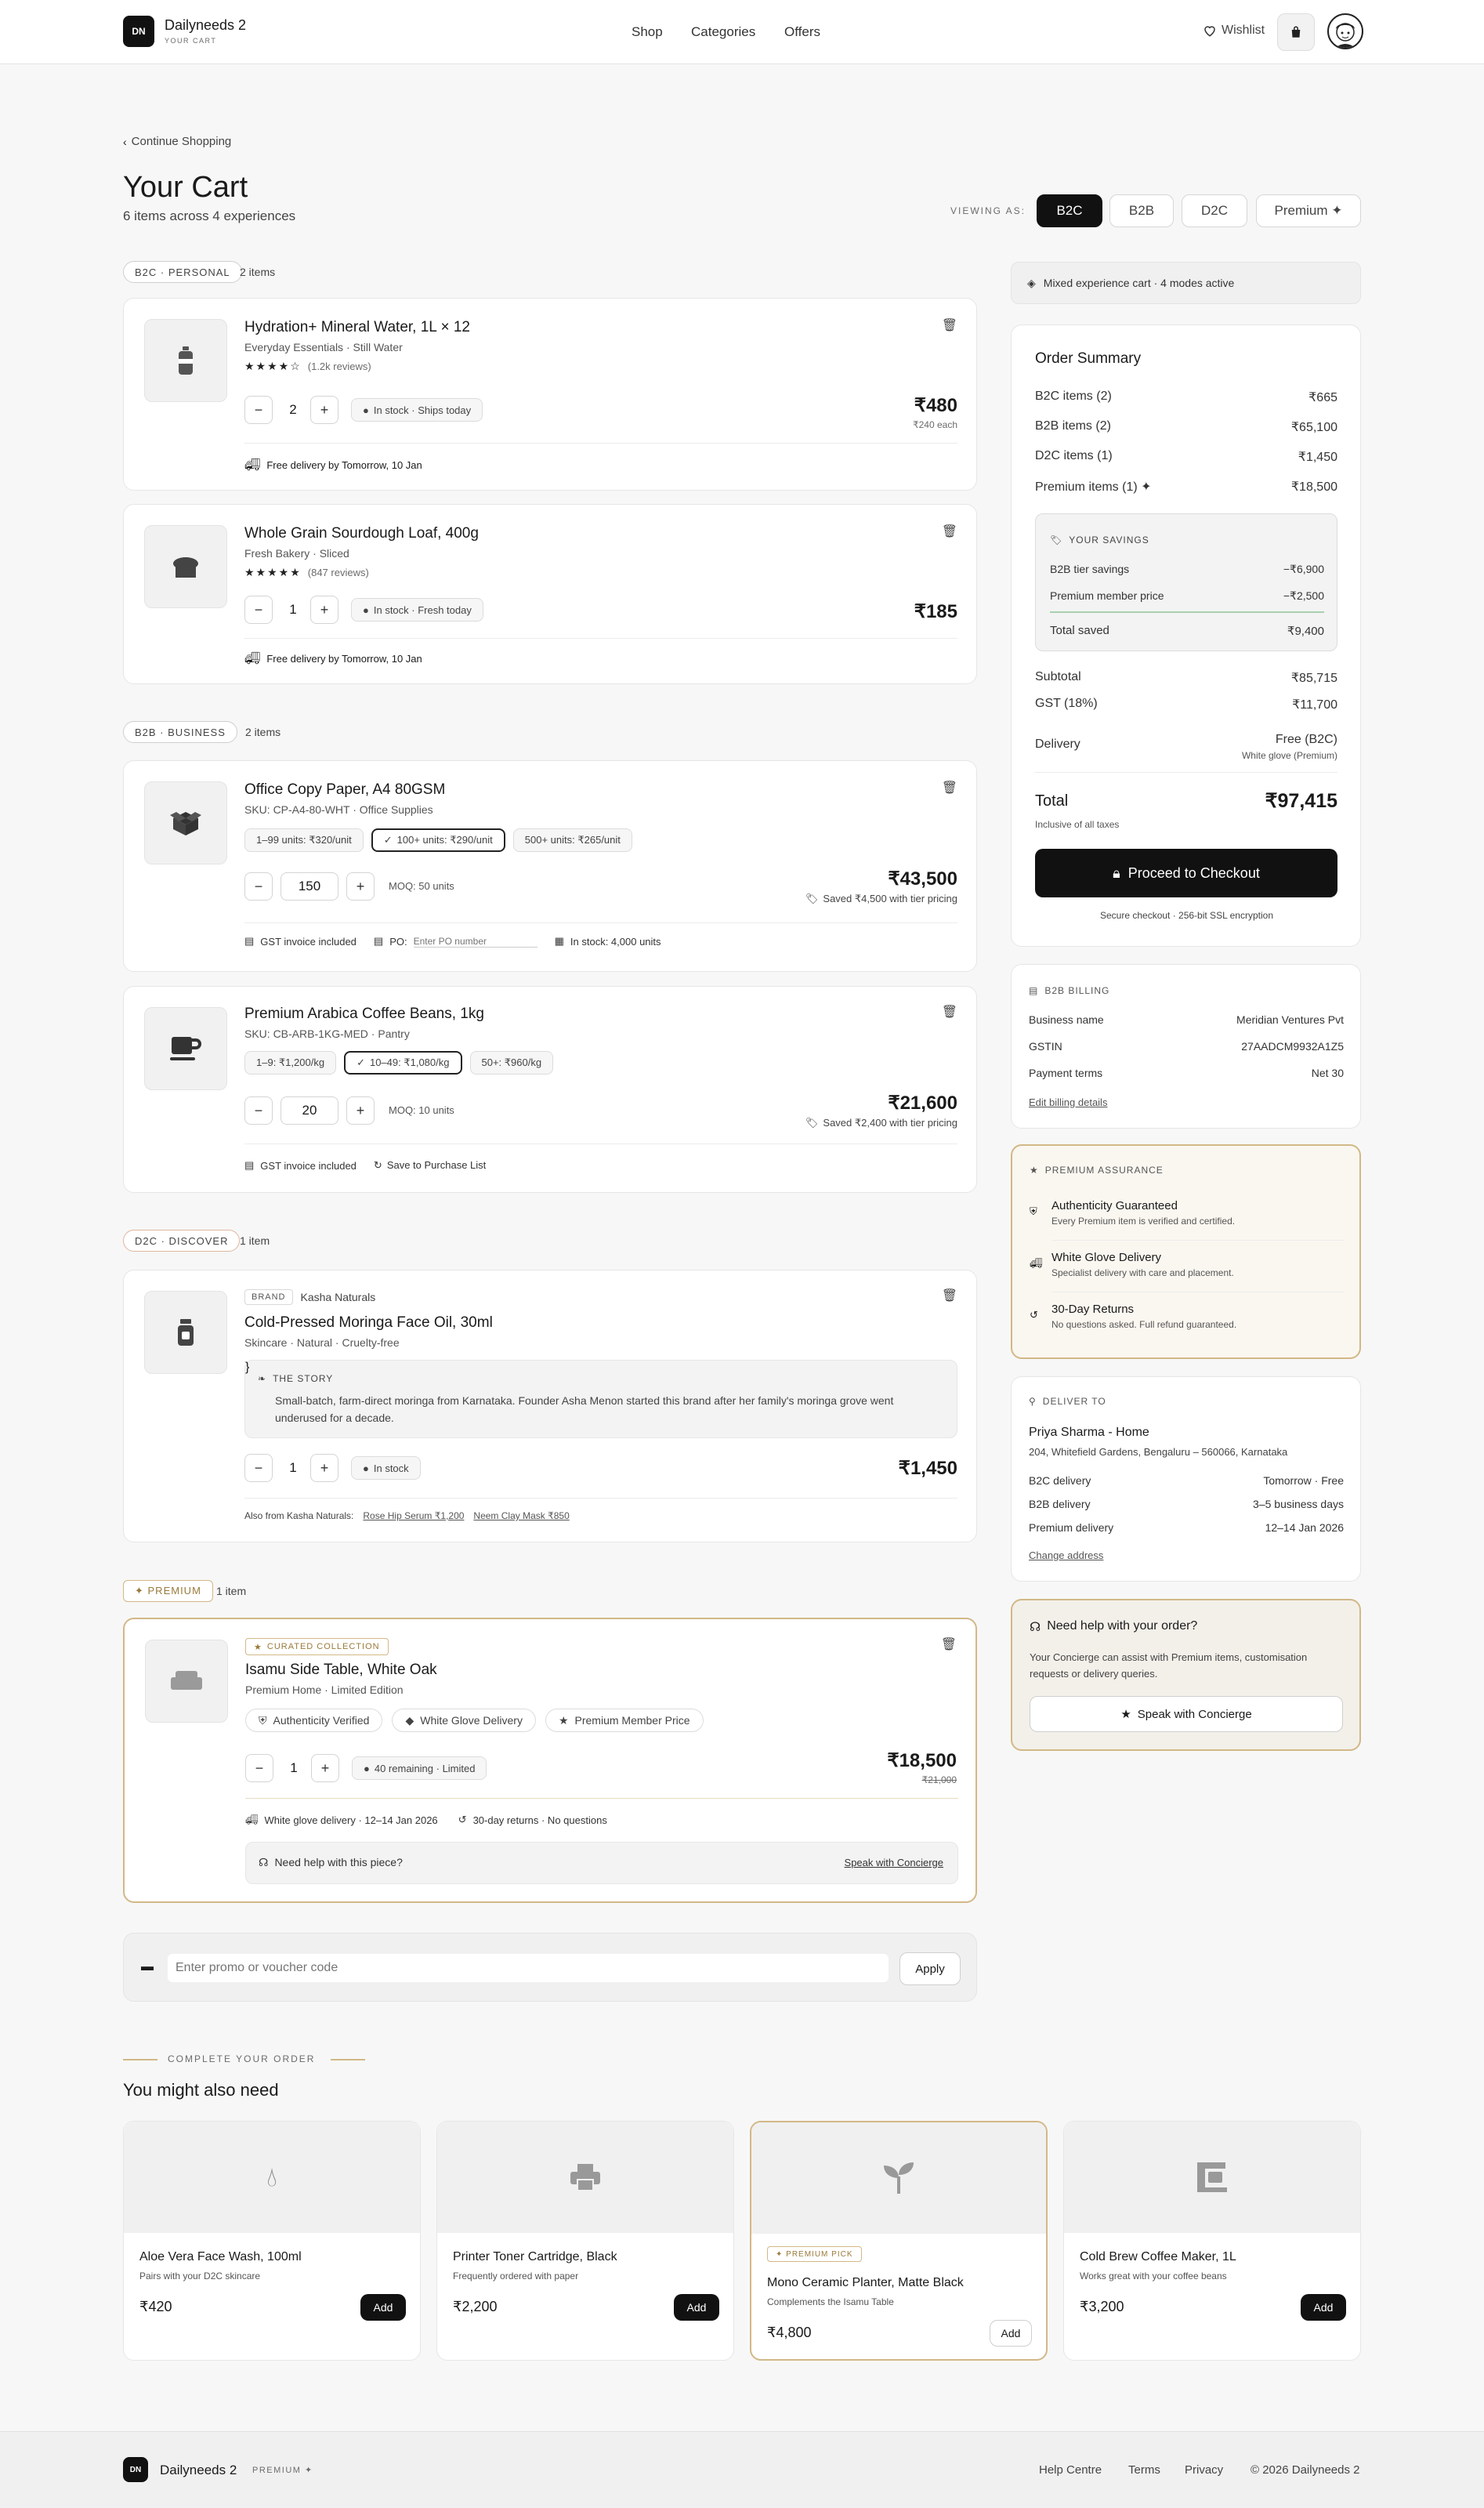  What do you see at coordinates (282, 2470) in the screenshot?
I see `footer-badge: PREMIUM ✦` at bounding box center [282, 2470].